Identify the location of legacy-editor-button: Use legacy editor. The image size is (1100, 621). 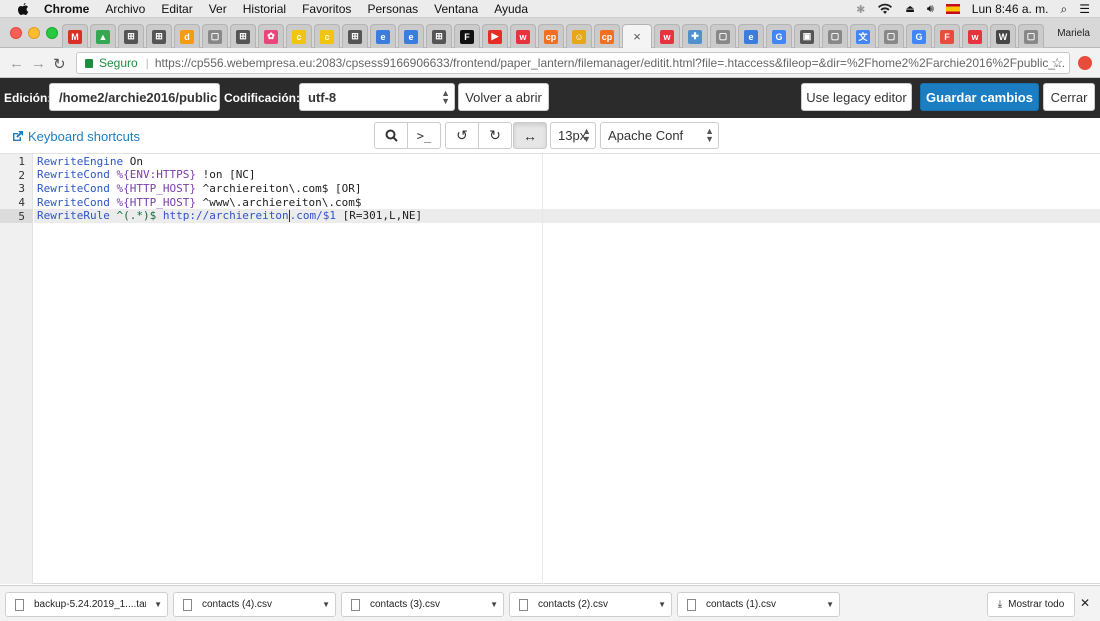
(856, 97).